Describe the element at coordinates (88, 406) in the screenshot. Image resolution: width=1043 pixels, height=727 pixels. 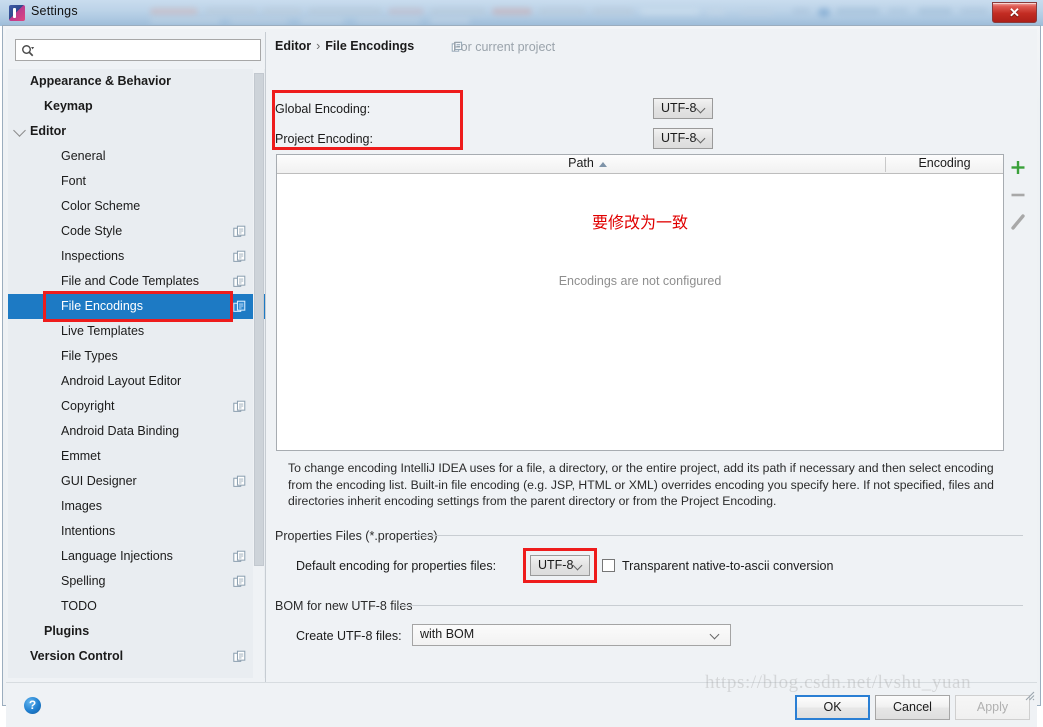
I see `sidebar-item-label: Copyright` at that location.